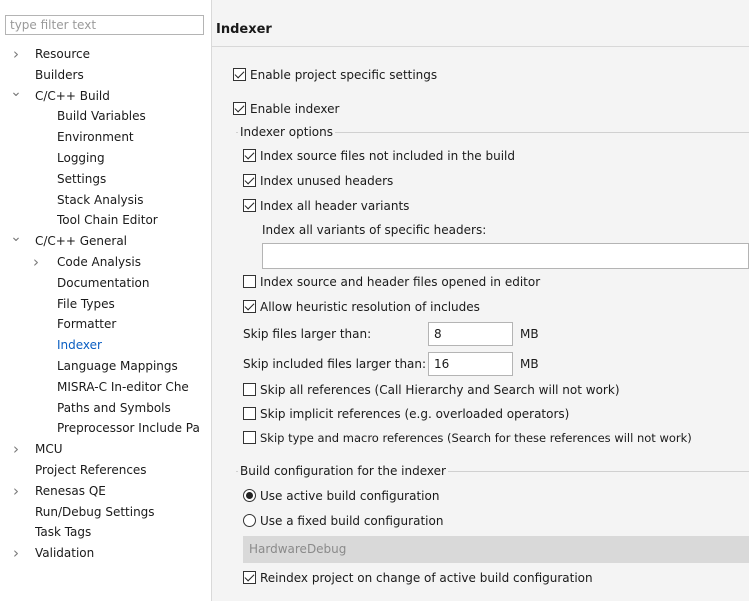 This screenshot has width=749, height=601. What do you see at coordinates (91, 470) in the screenshot?
I see `tree-item-label: Project References` at bounding box center [91, 470].